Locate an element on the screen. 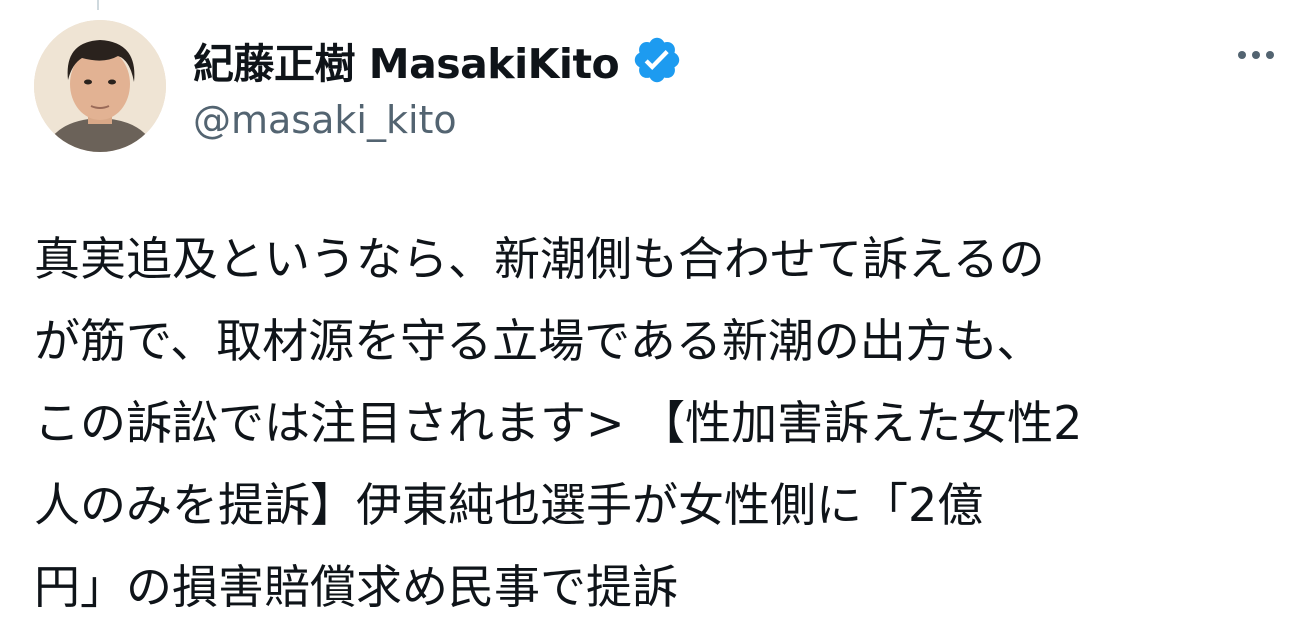 The width and height of the screenshot is (1300, 640). more-options-button is located at coordinates (1256, 55).